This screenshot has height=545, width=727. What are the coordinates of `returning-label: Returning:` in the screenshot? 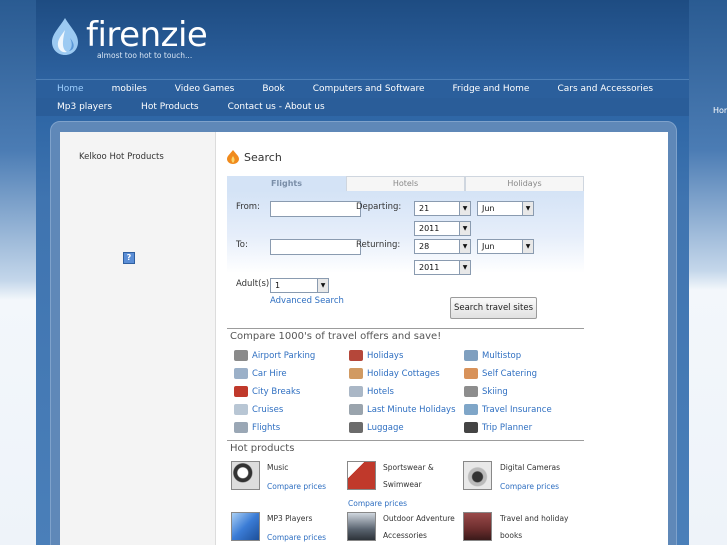 It's located at (378, 245).